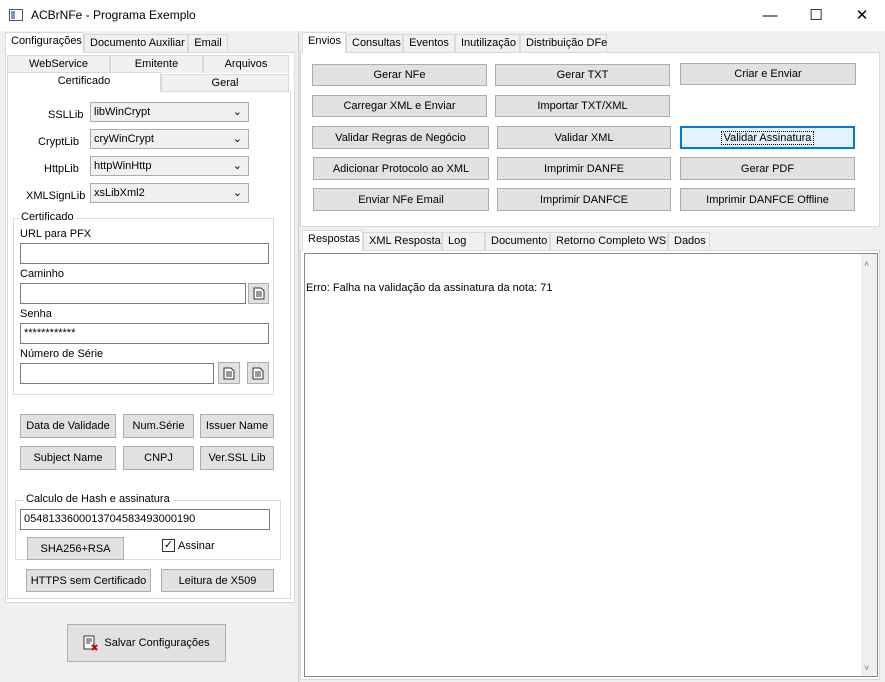 This screenshot has height=682, width=885. I want to click on num-serie-button: Num.Série, so click(158, 426).